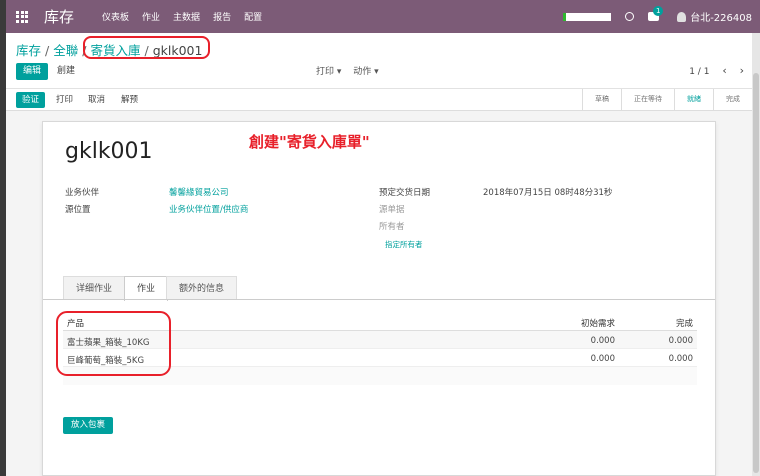 The width and height of the screenshot is (760, 476). What do you see at coordinates (253, 16) in the screenshot?
I see `menu-configuration: 配置` at bounding box center [253, 16].